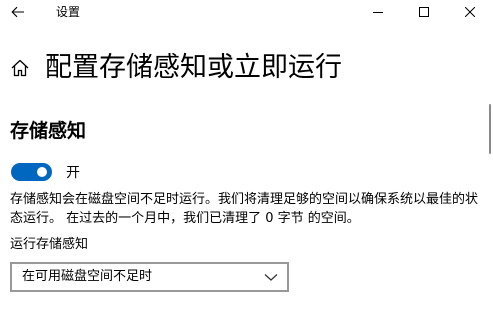  Describe the element at coordinates (490, 129) in the screenshot. I see `scrollbar` at that location.